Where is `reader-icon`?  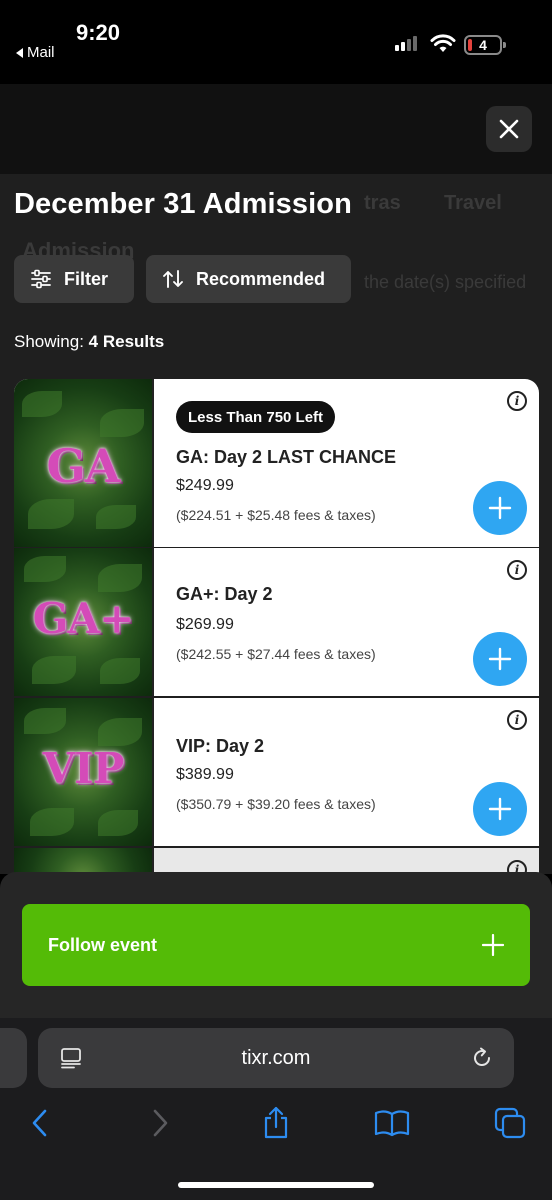 reader-icon is located at coordinates (71, 1058).